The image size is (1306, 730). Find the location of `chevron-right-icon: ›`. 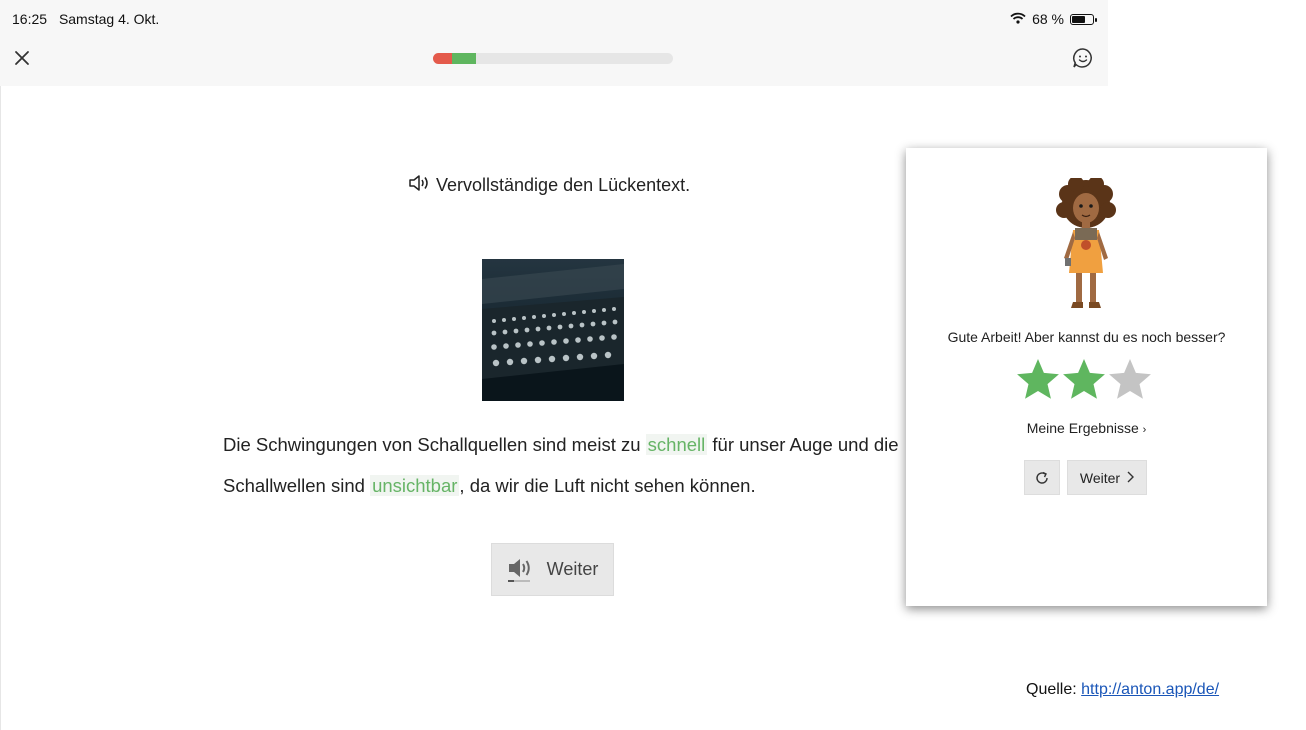

chevron-right-icon: › is located at coordinates (1144, 430).